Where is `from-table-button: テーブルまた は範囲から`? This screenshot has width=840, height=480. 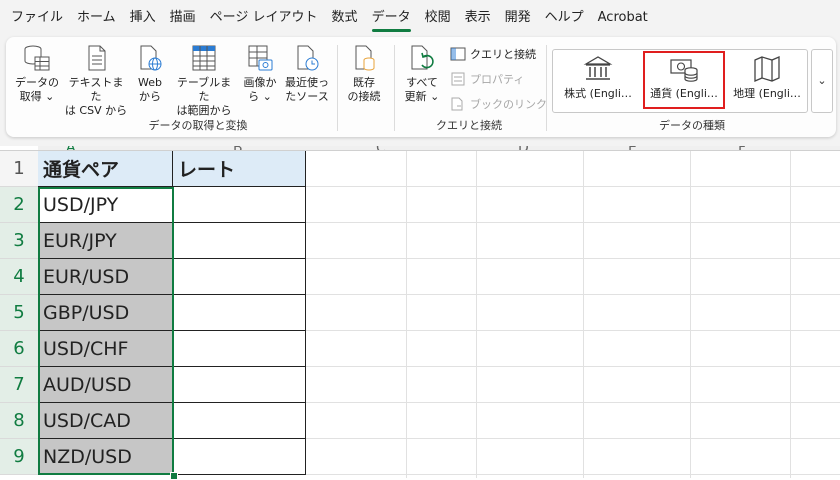
from-table-button: テーブルまた は範囲から is located at coordinates (204, 80).